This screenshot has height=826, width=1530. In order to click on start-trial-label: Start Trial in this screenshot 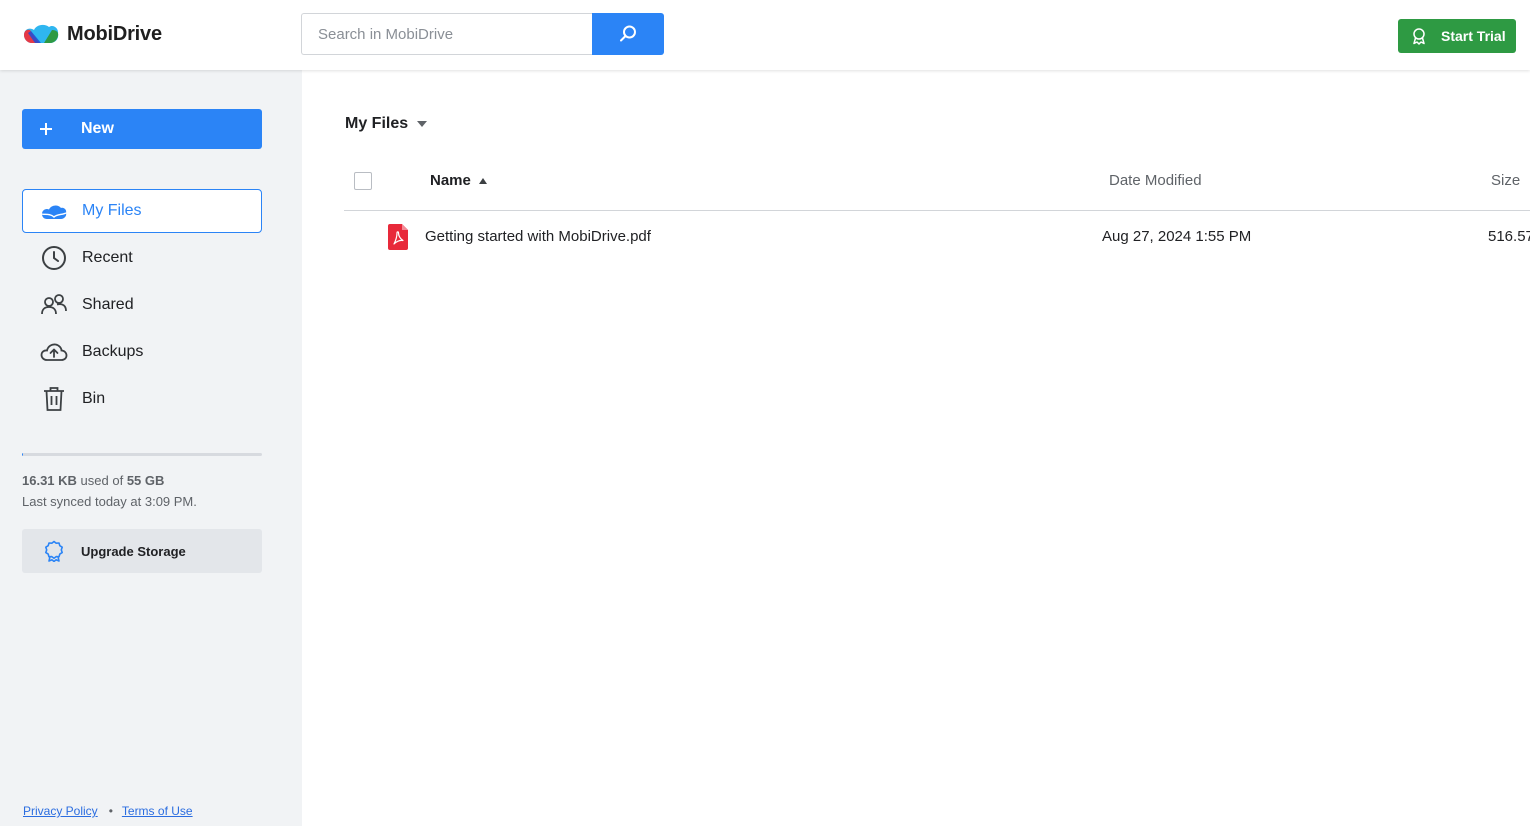, I will do `click(1473, 36)`.